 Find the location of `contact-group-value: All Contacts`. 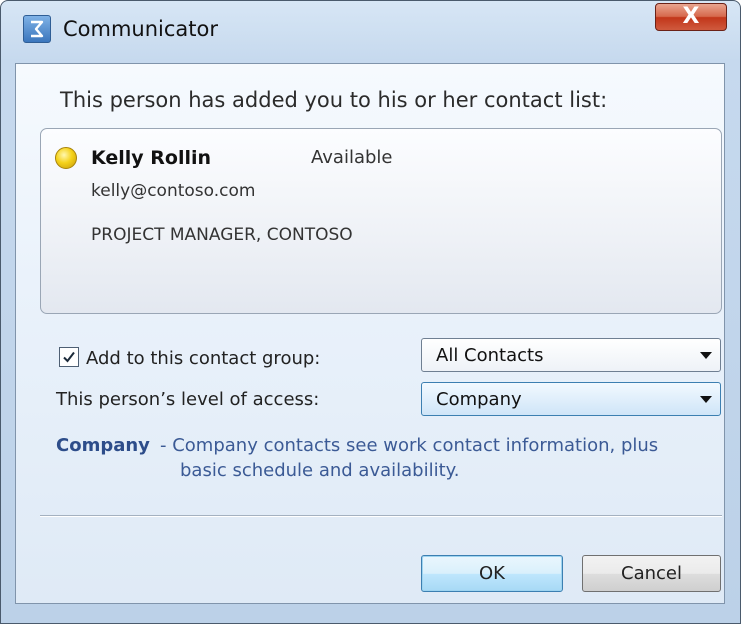

contact-group-value: All Contacts is located at coordinates (490, 355).